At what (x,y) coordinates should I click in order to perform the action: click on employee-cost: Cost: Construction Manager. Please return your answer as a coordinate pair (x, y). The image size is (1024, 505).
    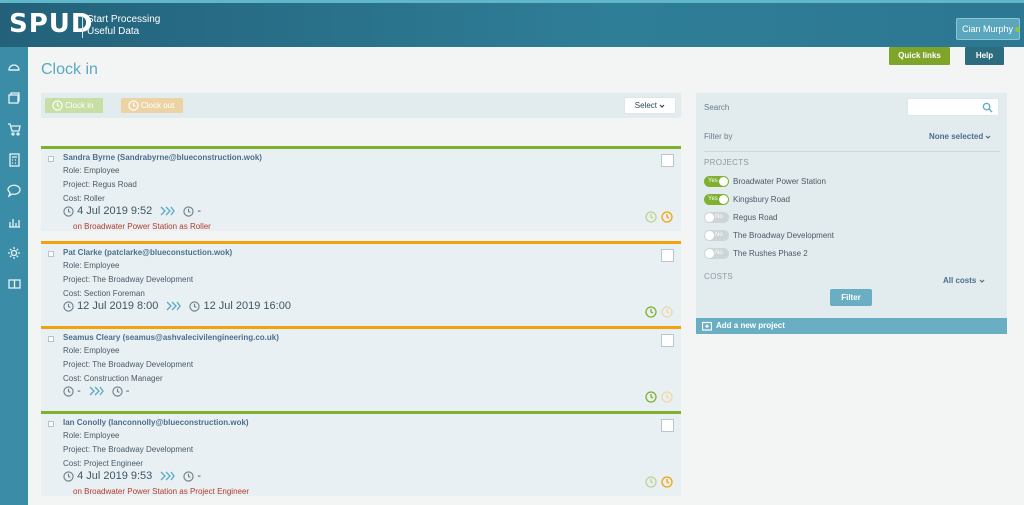
    Looking at the image, I should click on (113, 378).